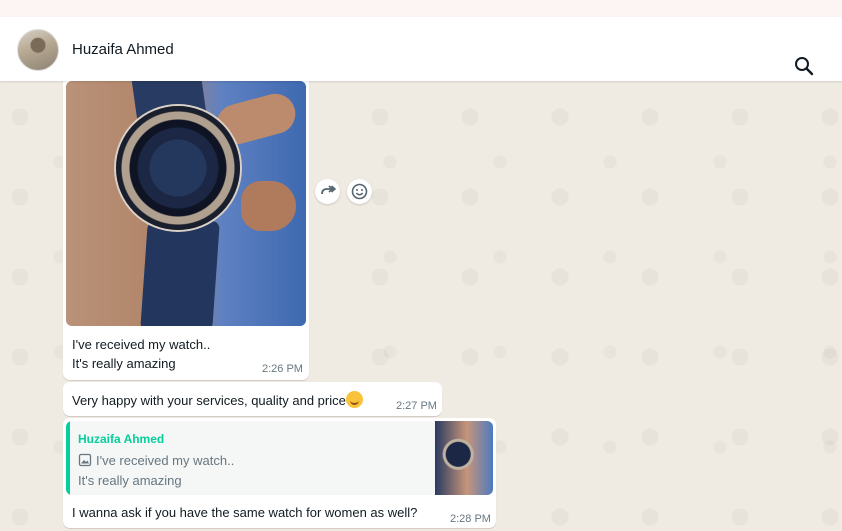  Describe the element at coordinates (68, 458) in the screenshot. I see `quote-accent-bar` at that location.